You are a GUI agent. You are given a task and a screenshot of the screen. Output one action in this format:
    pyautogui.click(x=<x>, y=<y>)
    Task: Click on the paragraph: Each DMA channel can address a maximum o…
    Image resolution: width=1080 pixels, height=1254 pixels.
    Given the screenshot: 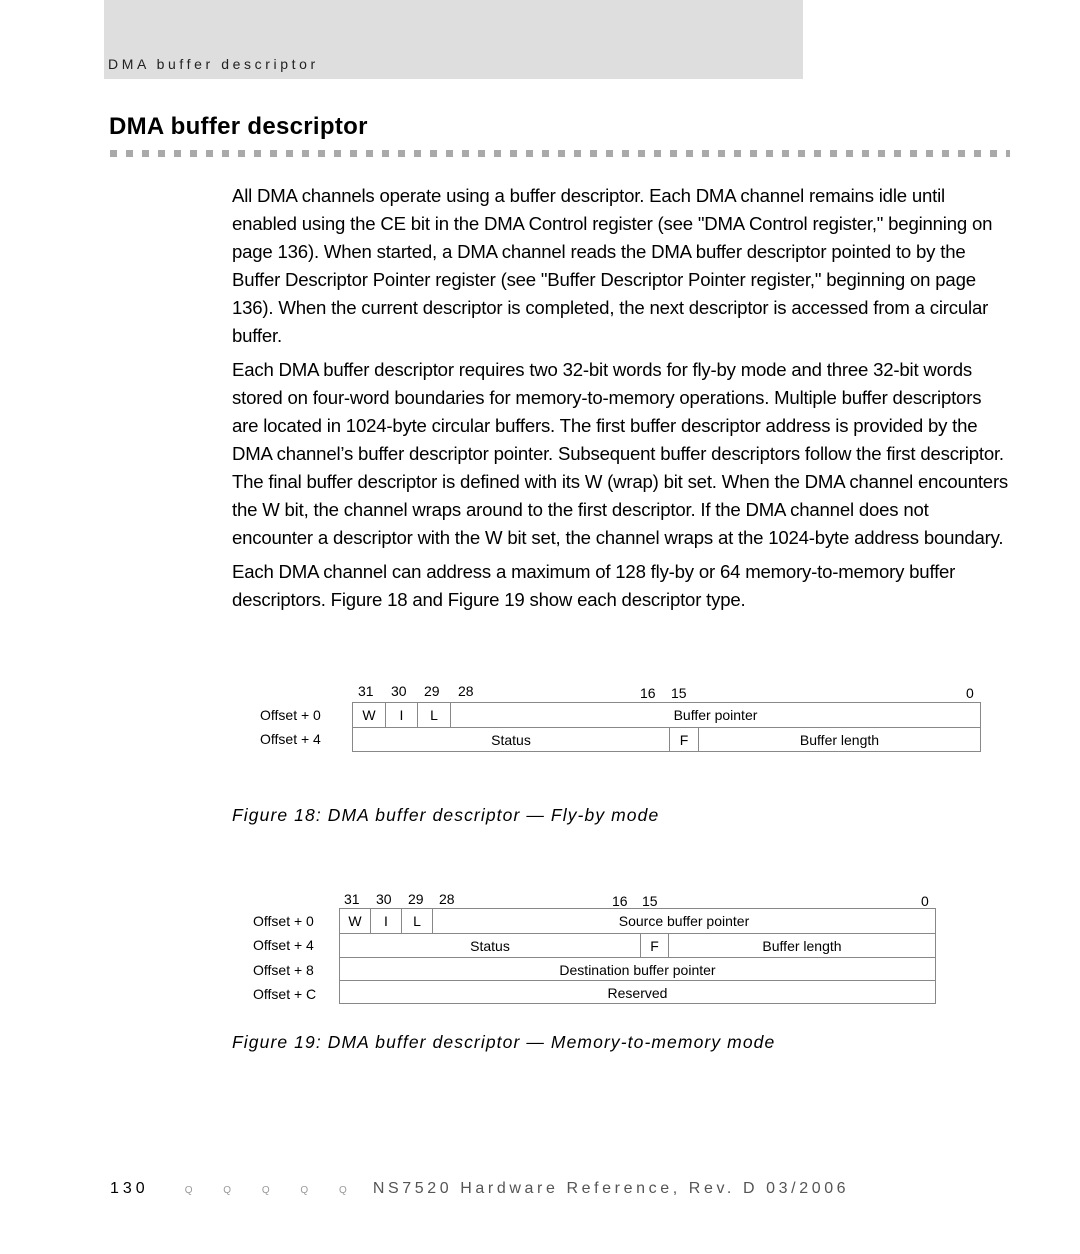 What is the action you would take?
    pyautogui.click(x=594, y=585)
    